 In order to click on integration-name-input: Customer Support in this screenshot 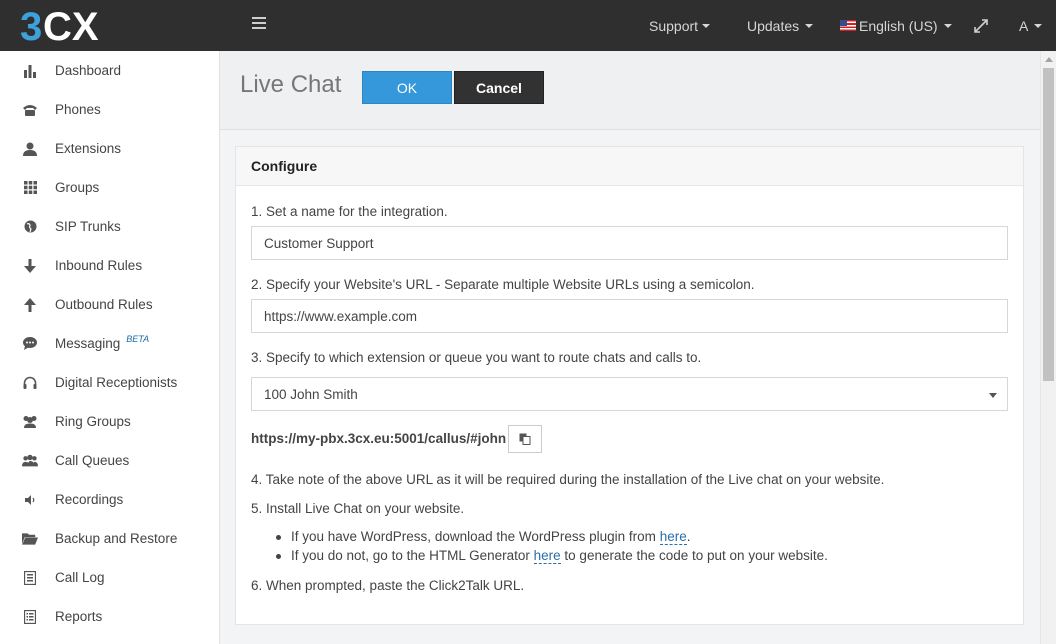, I will do `click(629, 243)`.